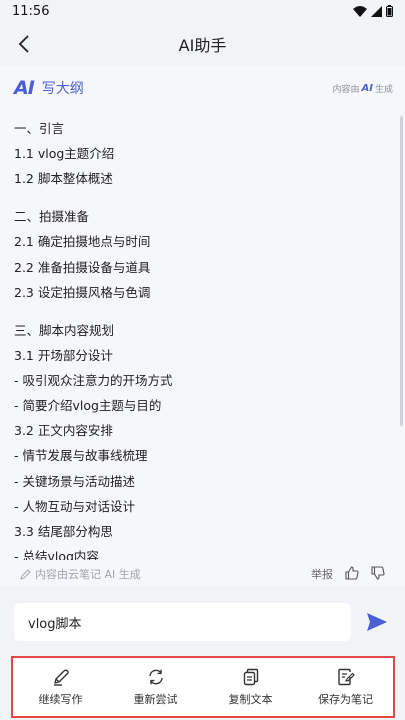 The width and height of the screenshot is (405, 720). What do you see at coordinates (250, 687) in the screenshot?
I see `copy-text-button: 复制文本` at bounding box center [250, 687].